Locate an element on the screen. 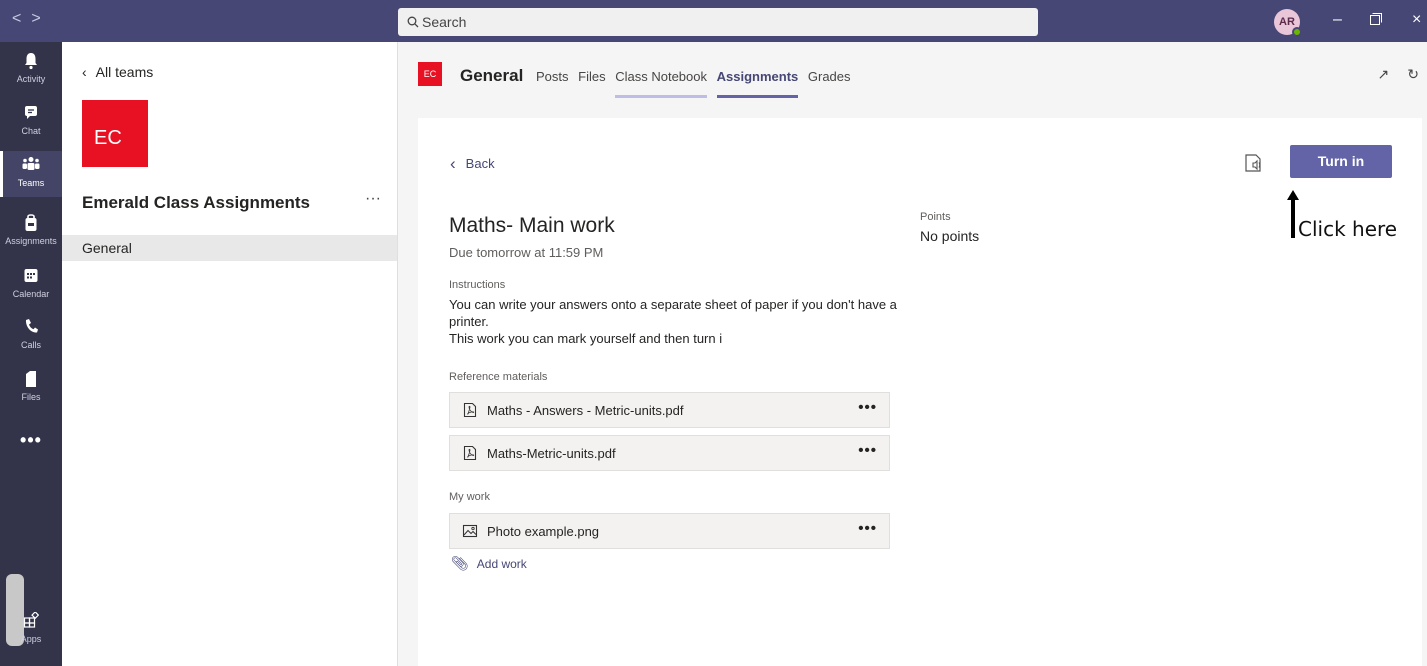 This screenshot has height=666, width=1427. teams-icon is located at coordinates (31, 166).